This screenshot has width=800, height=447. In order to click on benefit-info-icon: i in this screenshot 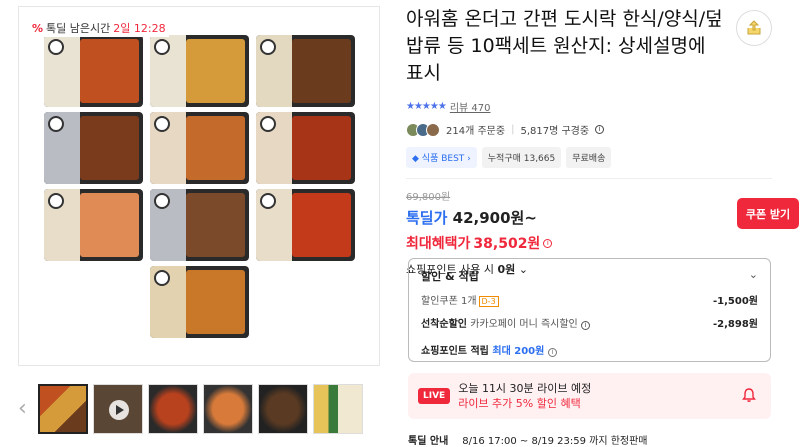, I will do `click(548, 243)`.